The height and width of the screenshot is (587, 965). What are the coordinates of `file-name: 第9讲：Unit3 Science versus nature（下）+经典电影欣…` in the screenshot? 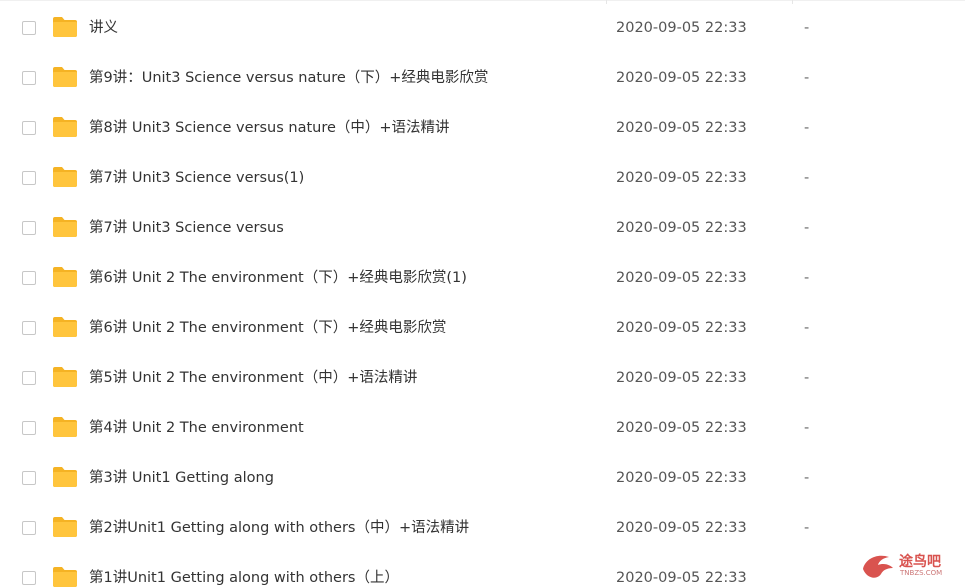 It's located at (288, 78).